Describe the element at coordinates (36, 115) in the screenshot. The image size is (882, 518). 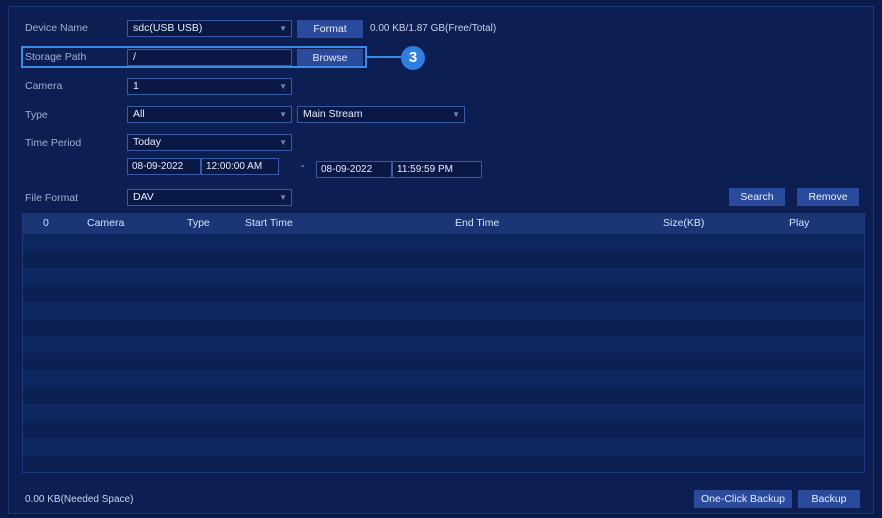
I see `type-label: Type` at that location.